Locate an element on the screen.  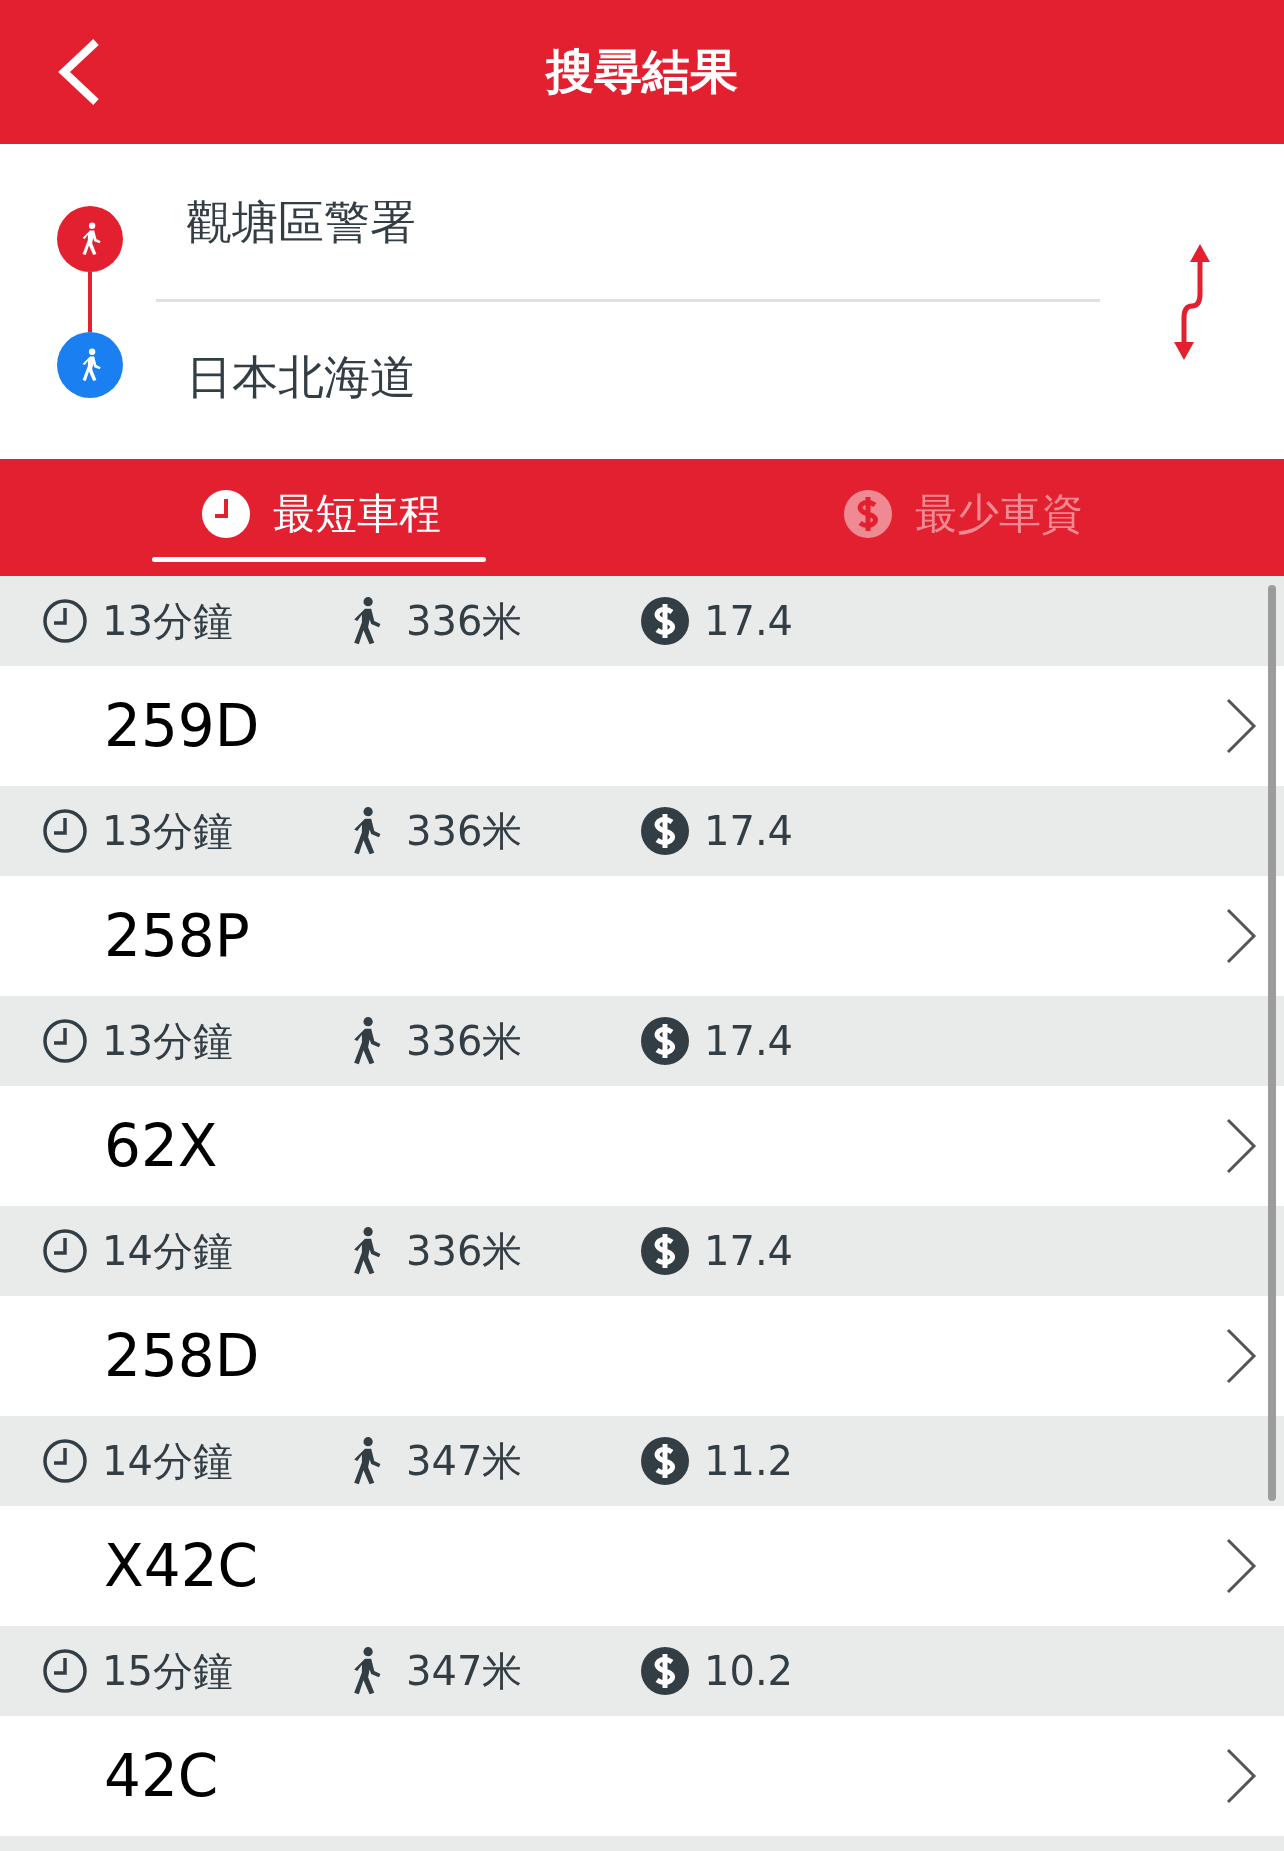
page-title: 搜尋結果 is located at coordinates (642, 71).